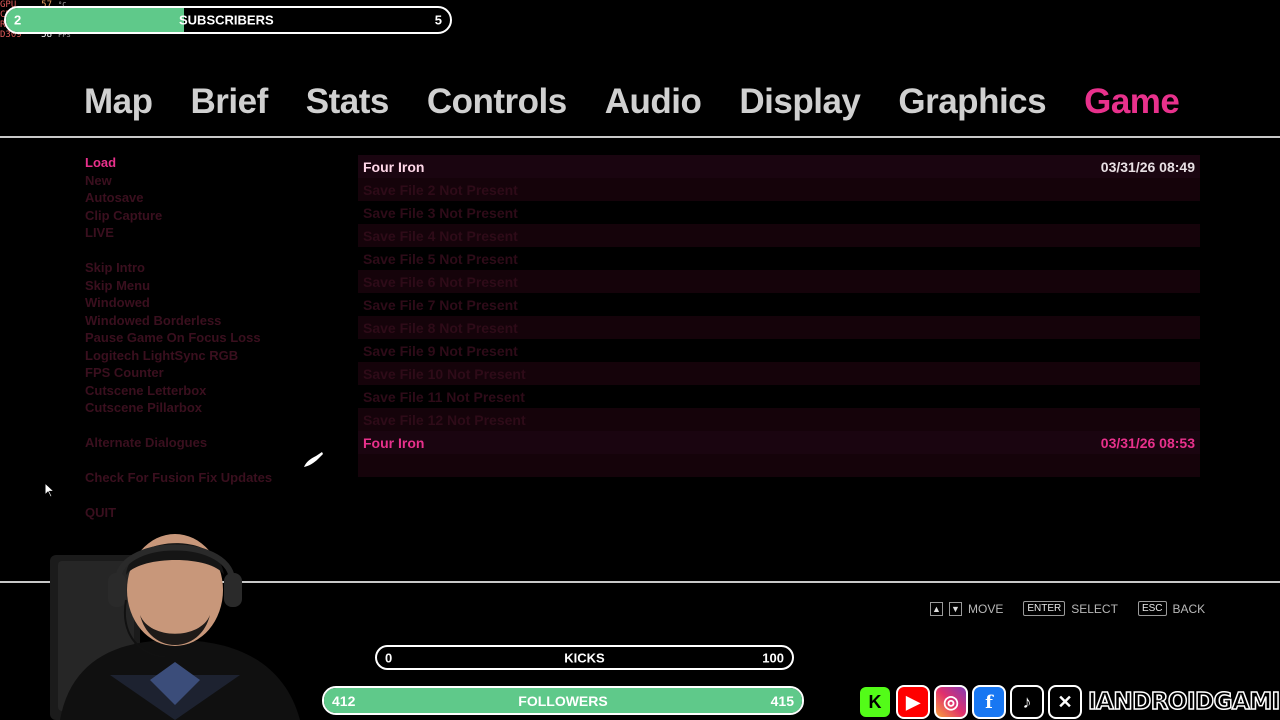 The width and height of the screenshot is (1280, 720). What do you see at coordinates (215, 216) in the screenshot?
I see `menu-item-clip-capture: Clip Capture` at bounding box center [215, 216].